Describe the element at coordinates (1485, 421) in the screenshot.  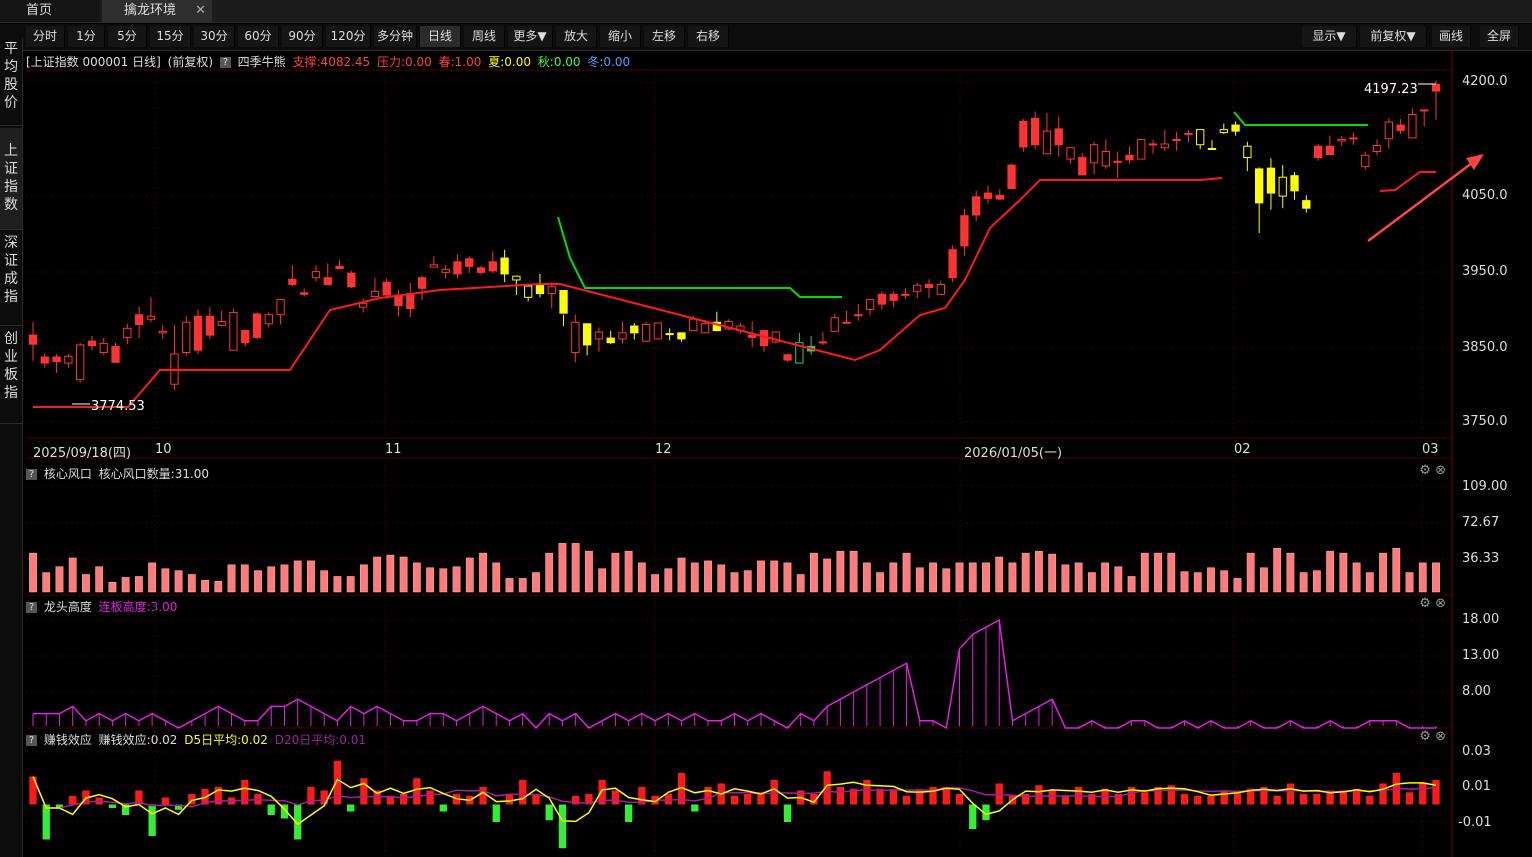
I see `price-tick-label: 3750.0` at that location.